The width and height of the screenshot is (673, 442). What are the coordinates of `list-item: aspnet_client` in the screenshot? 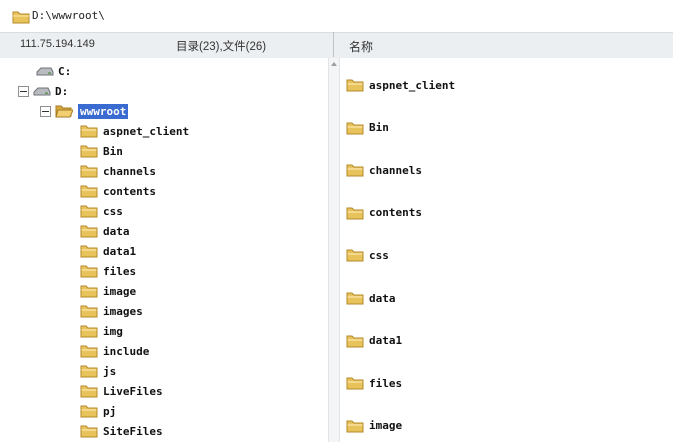 It's located at (400, 85).